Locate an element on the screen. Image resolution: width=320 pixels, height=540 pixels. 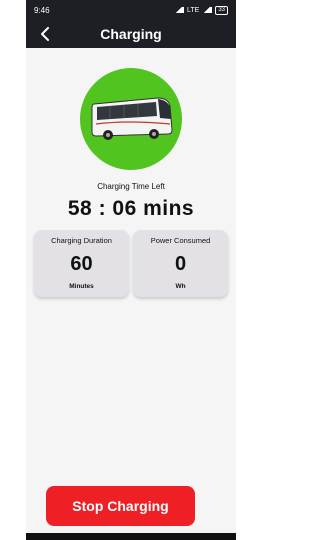
status-bar: 9:46 LTE 33 is located at coordinates (131, 10).